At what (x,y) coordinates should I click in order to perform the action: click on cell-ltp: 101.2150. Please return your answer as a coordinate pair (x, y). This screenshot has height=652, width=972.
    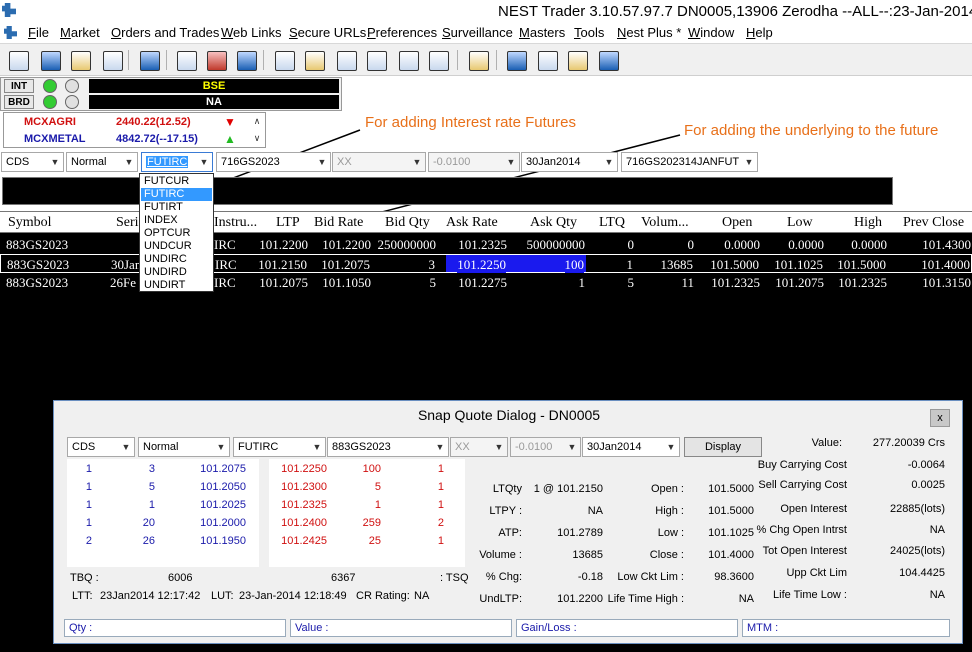
    Looking at the image, I should click on (282, 264).